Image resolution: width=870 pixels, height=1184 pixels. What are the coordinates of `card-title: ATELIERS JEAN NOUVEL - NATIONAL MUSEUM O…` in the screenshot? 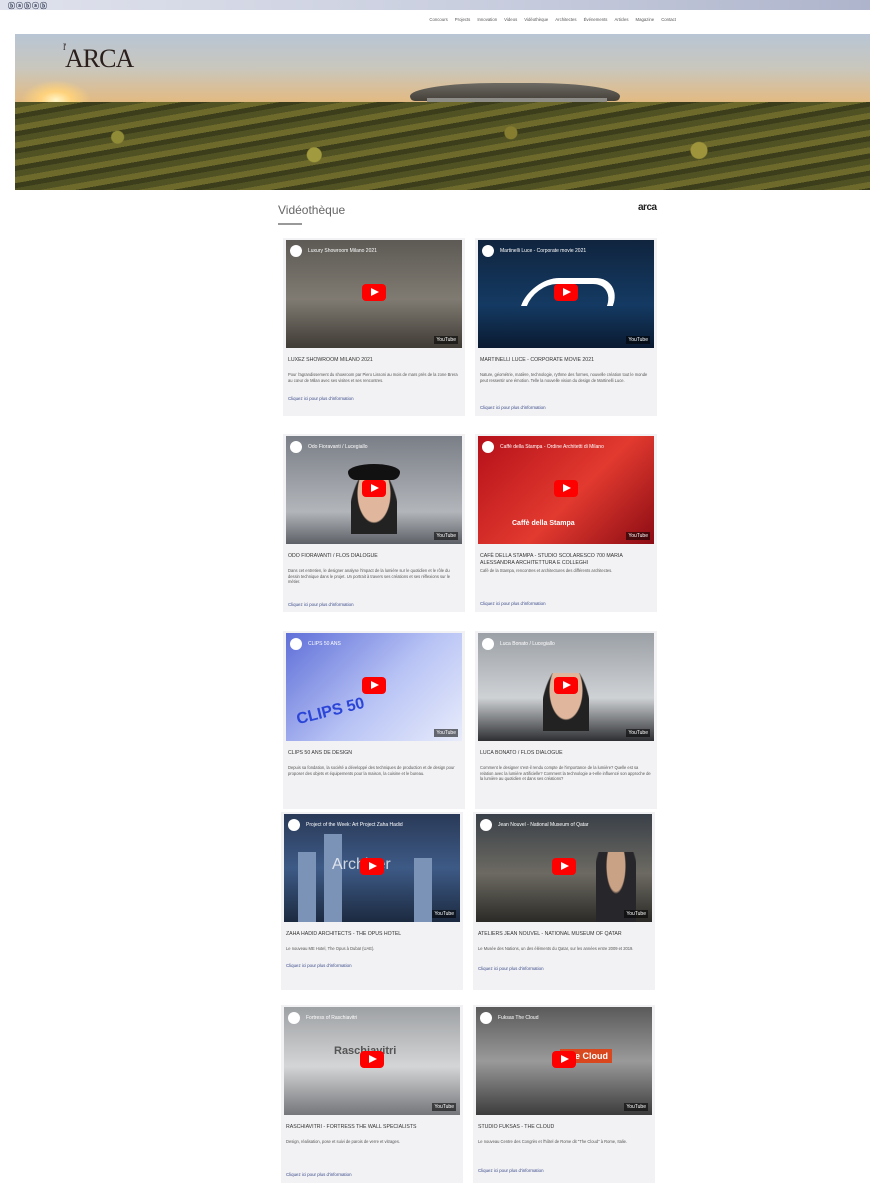 It's located at (550, 934).